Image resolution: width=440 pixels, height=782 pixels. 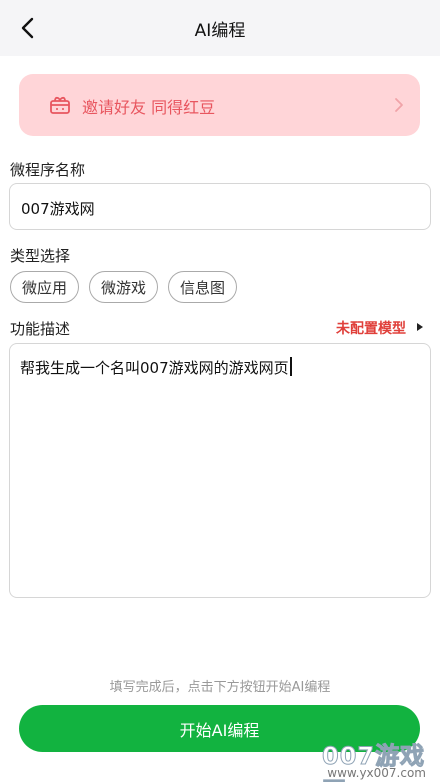 I want to click on type-option-infographic: 信息图, so click(x=202, y=287).